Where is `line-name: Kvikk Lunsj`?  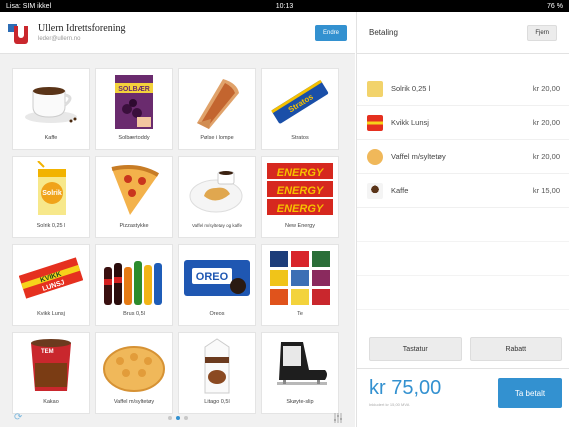
line-name: Kvikk Lunsj is located at coordinates (410, 122).